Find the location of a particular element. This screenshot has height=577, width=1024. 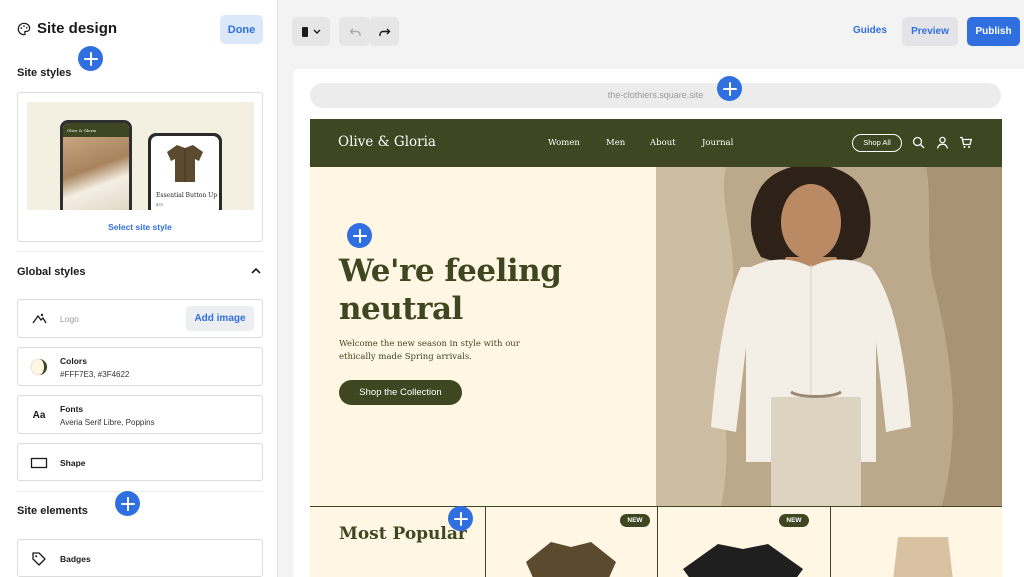

redo-button is located at coordinates (384, 31).